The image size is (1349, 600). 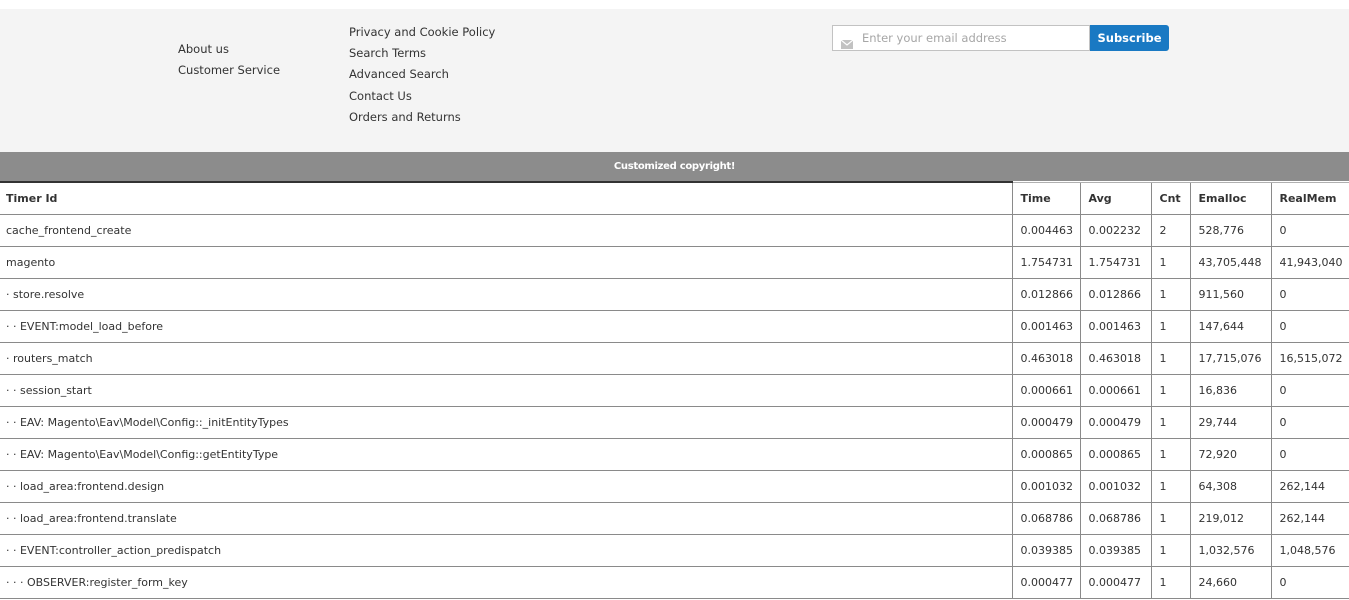 I want to click on footer-link-item: Orders and Returns, so click(x=422, y=117).